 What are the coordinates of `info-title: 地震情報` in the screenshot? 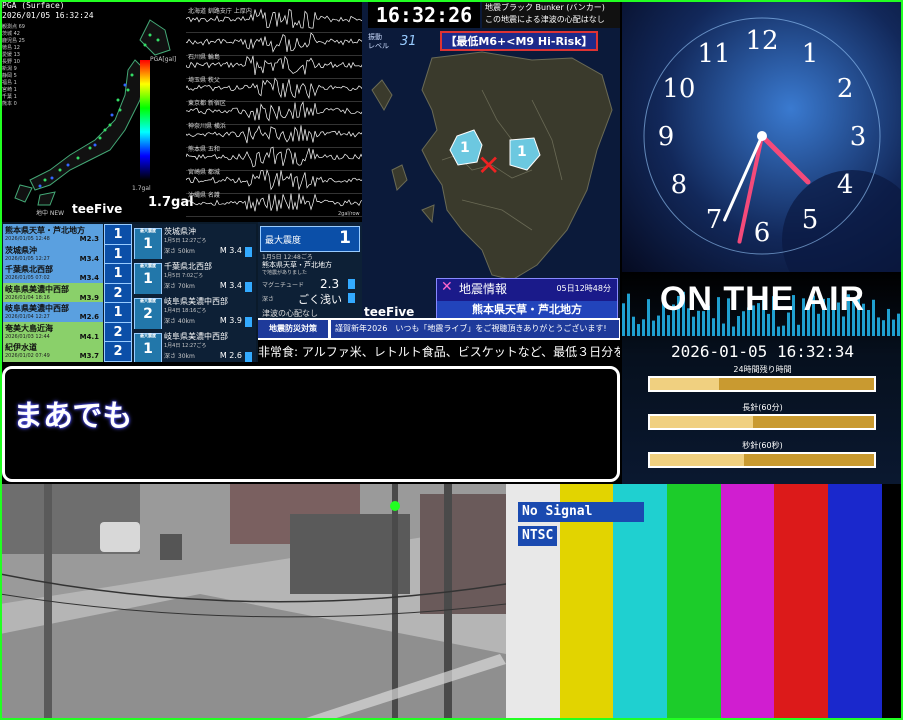 It's located at (483, 289).